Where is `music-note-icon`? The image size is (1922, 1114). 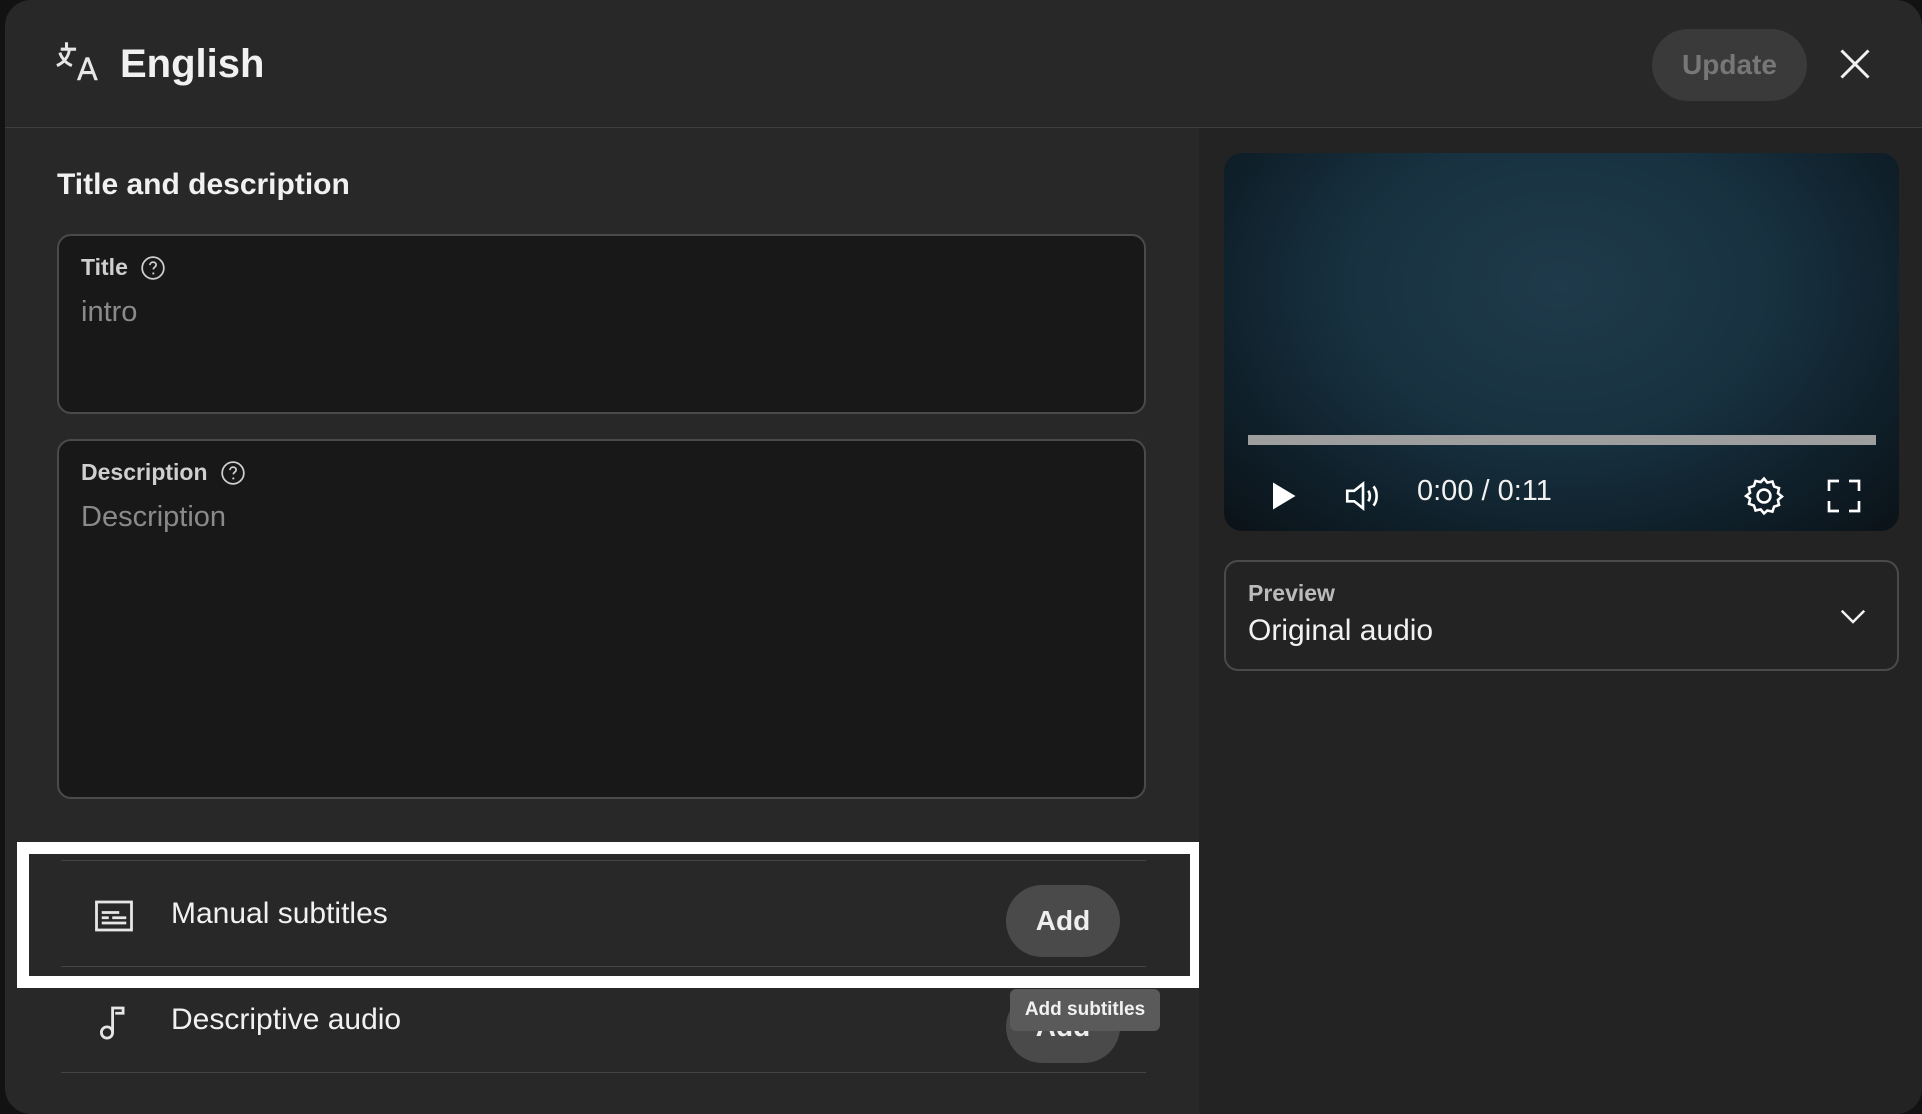
music-note-icon is located at coordinates (112, 1023).